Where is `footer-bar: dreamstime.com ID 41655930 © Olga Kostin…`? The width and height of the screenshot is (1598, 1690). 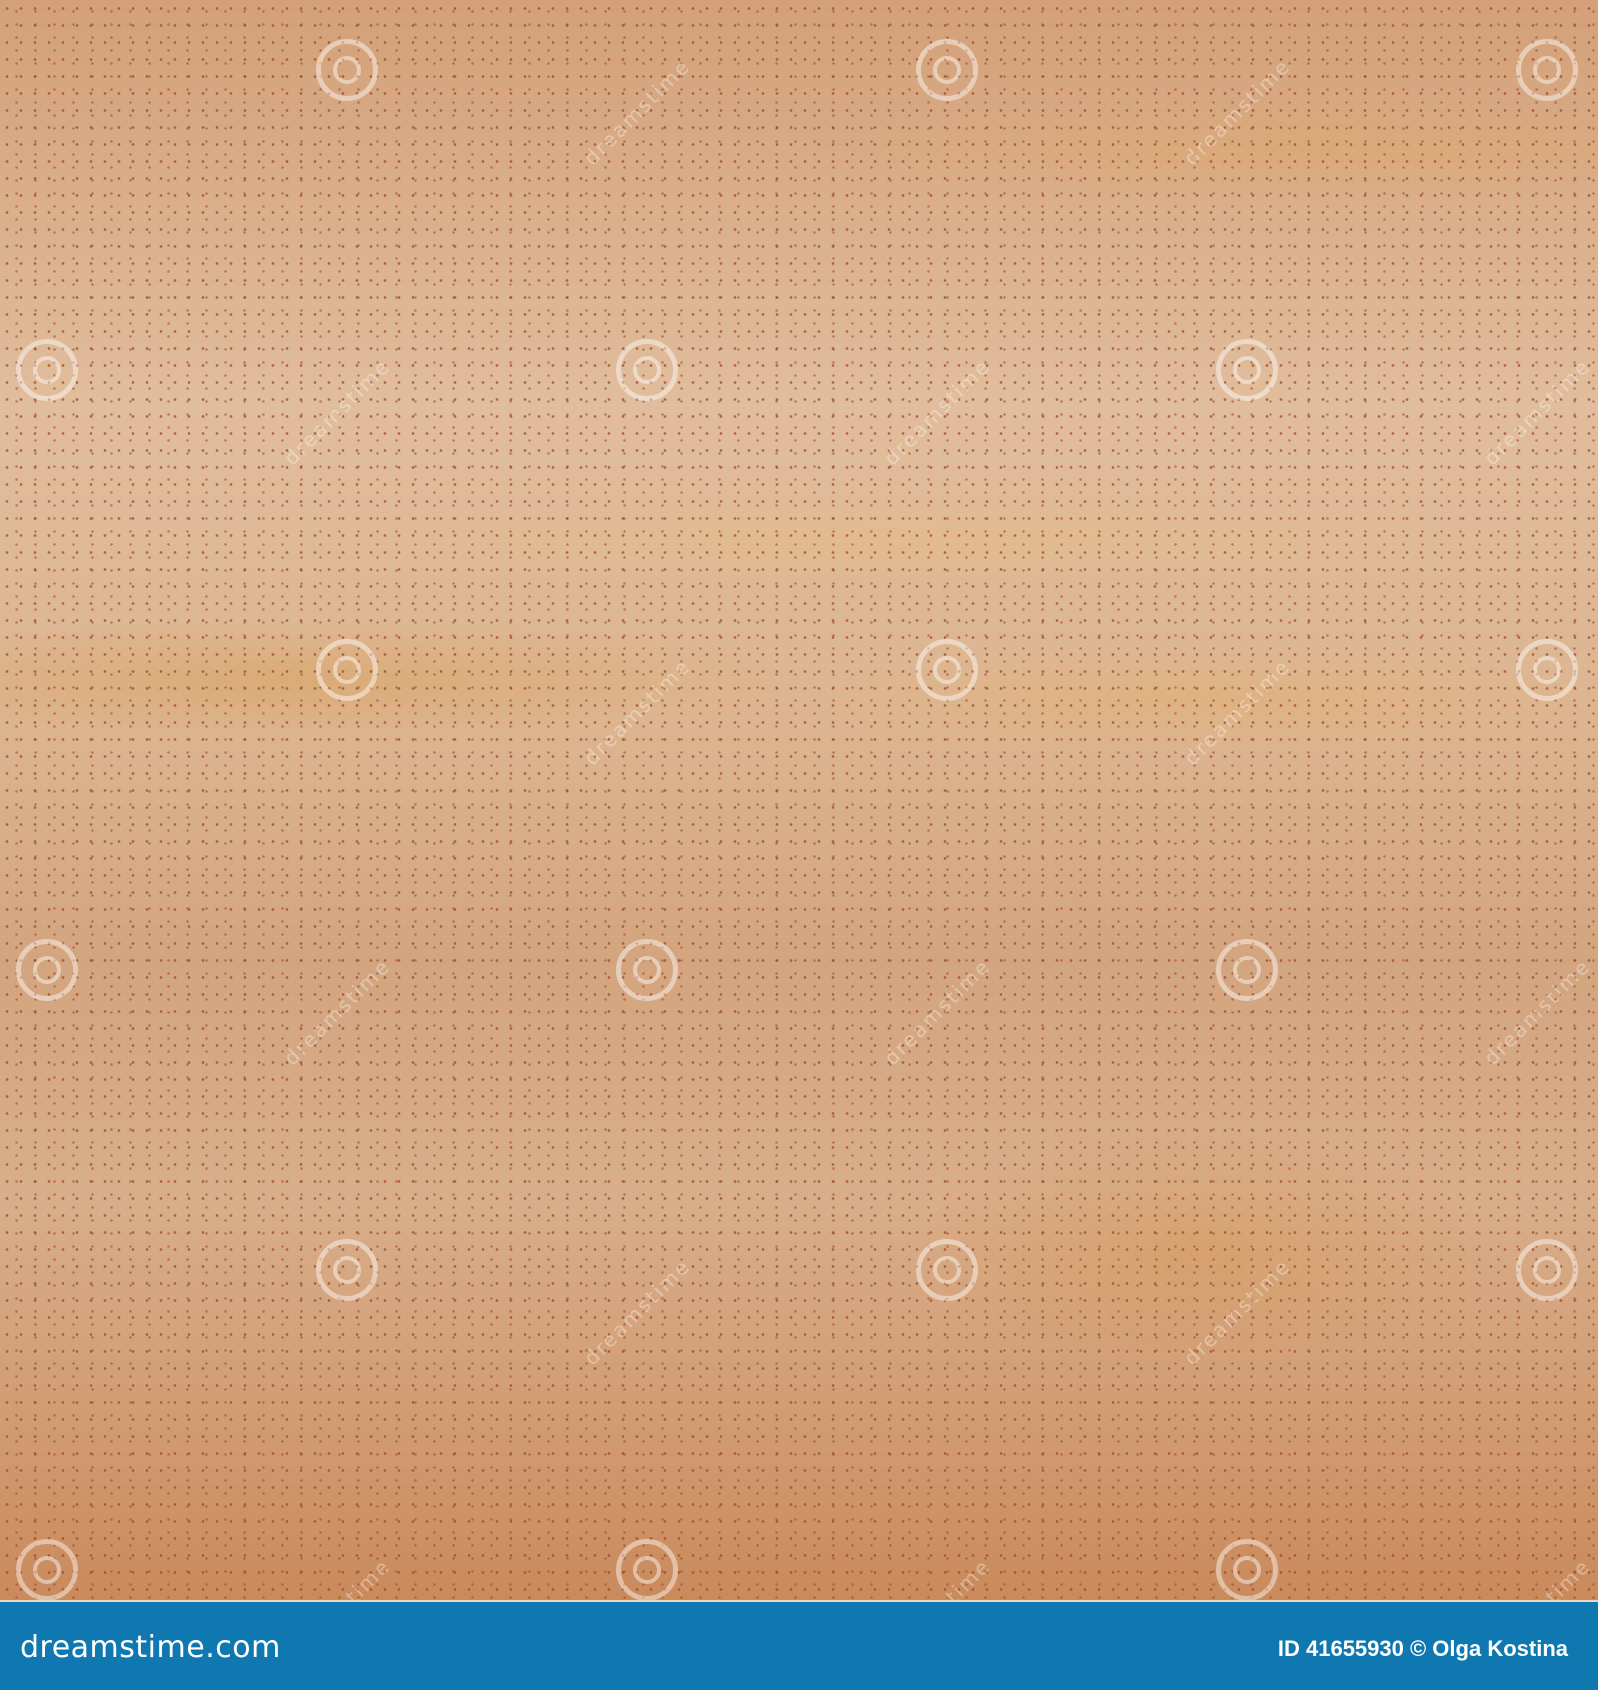 footer-bar: dreamstime.com ID 41655930 © Olga Kostin… is located at coordinates (799, 1645).